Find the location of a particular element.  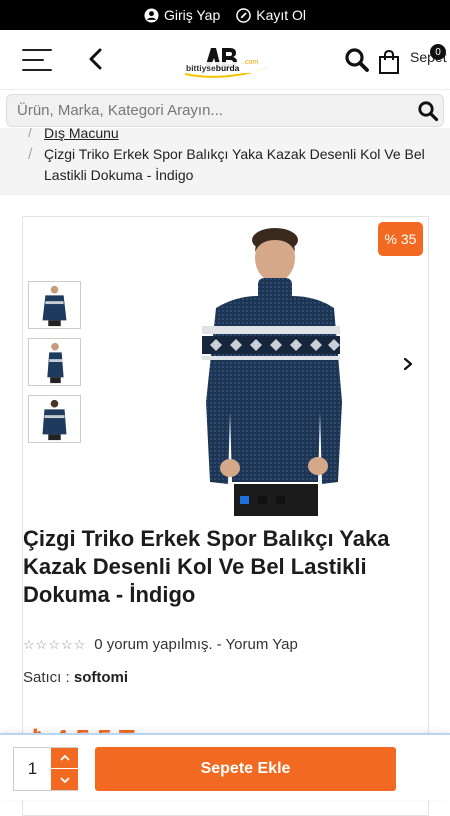

quantity-value: 1 is located at coordinates (32, 769).